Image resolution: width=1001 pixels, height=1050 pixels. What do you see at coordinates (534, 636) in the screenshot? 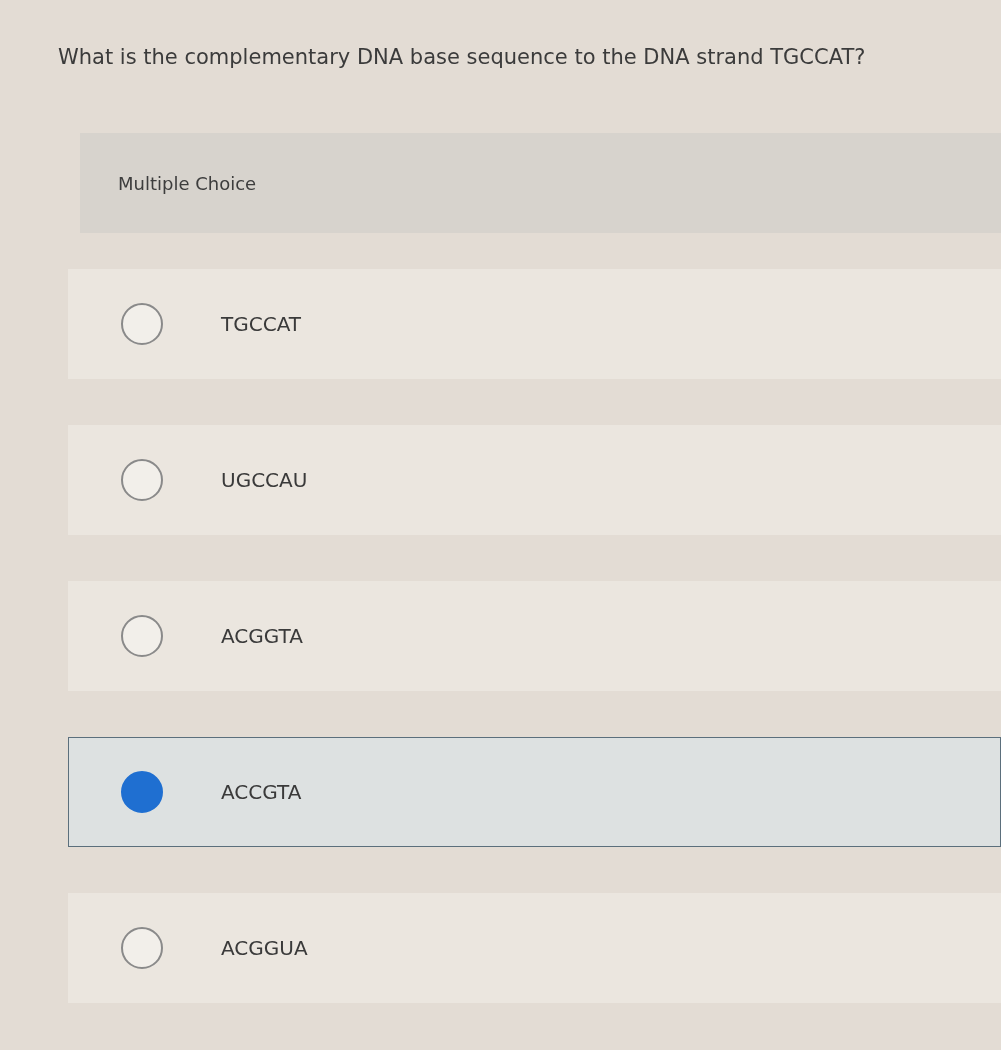
I see `answer-option: ACGGTA` at bounding box center [534, 636].